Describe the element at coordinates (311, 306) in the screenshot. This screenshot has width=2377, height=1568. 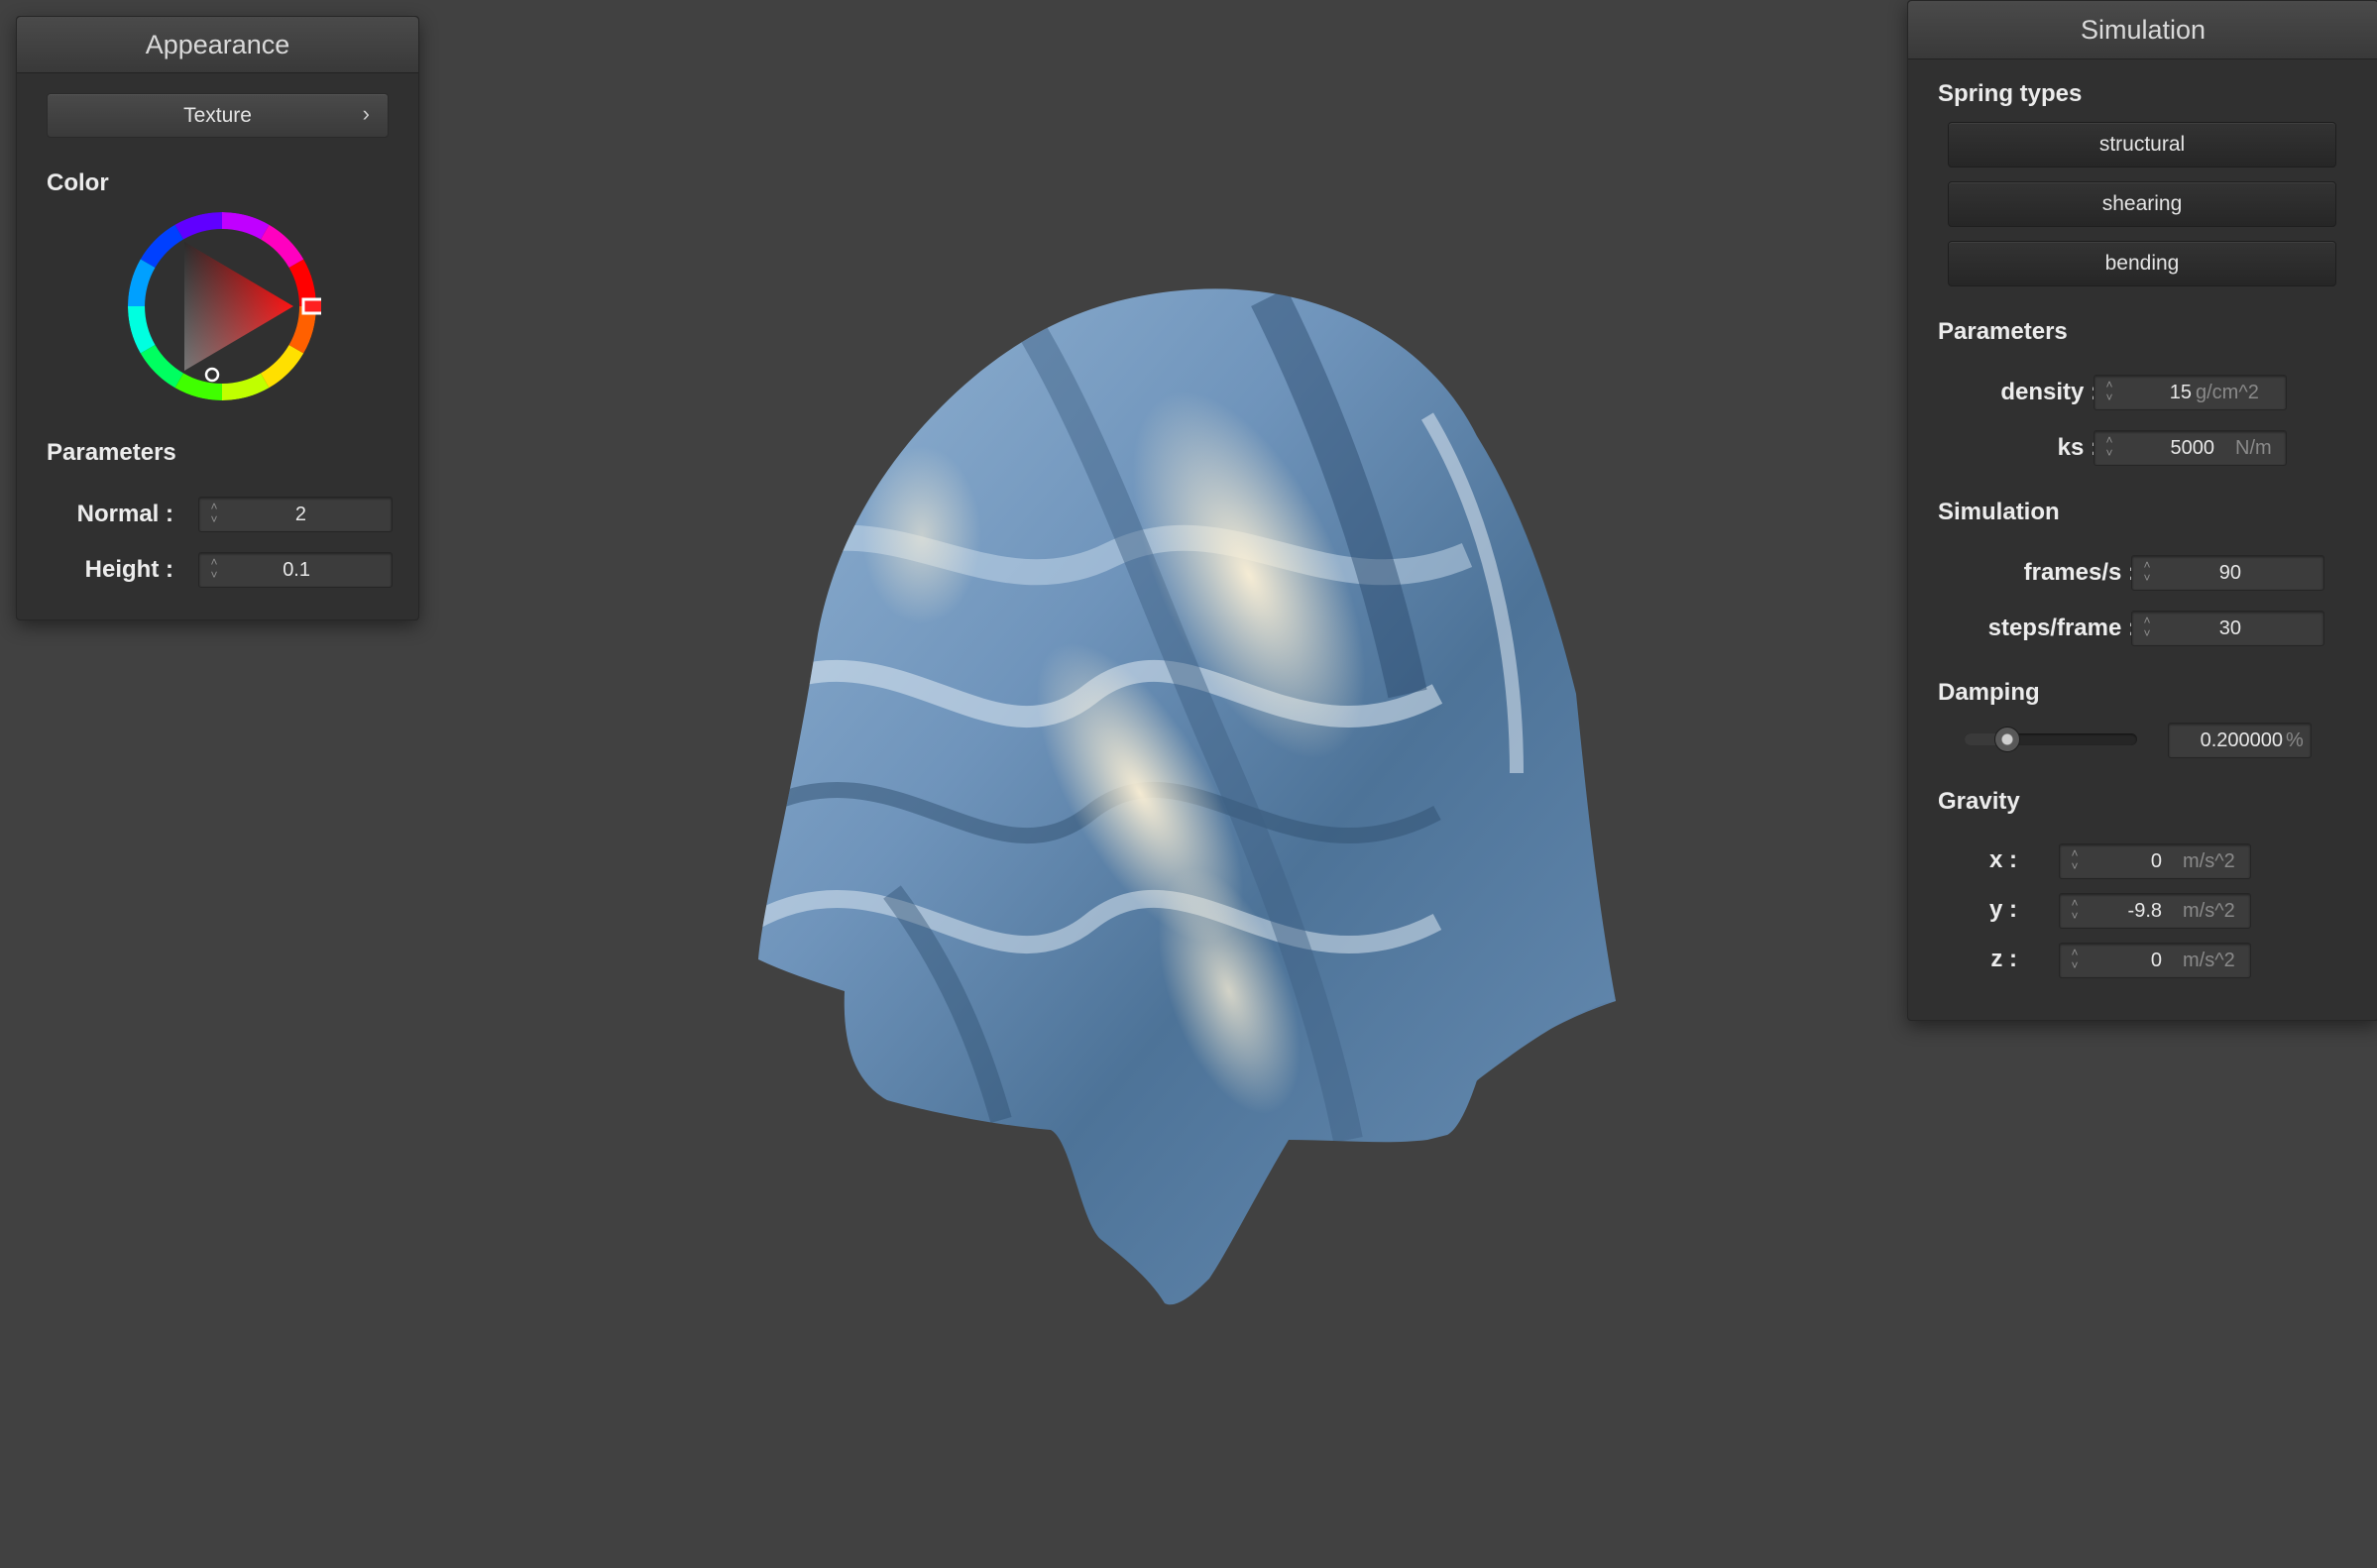
I see `hue-marker` at that location.